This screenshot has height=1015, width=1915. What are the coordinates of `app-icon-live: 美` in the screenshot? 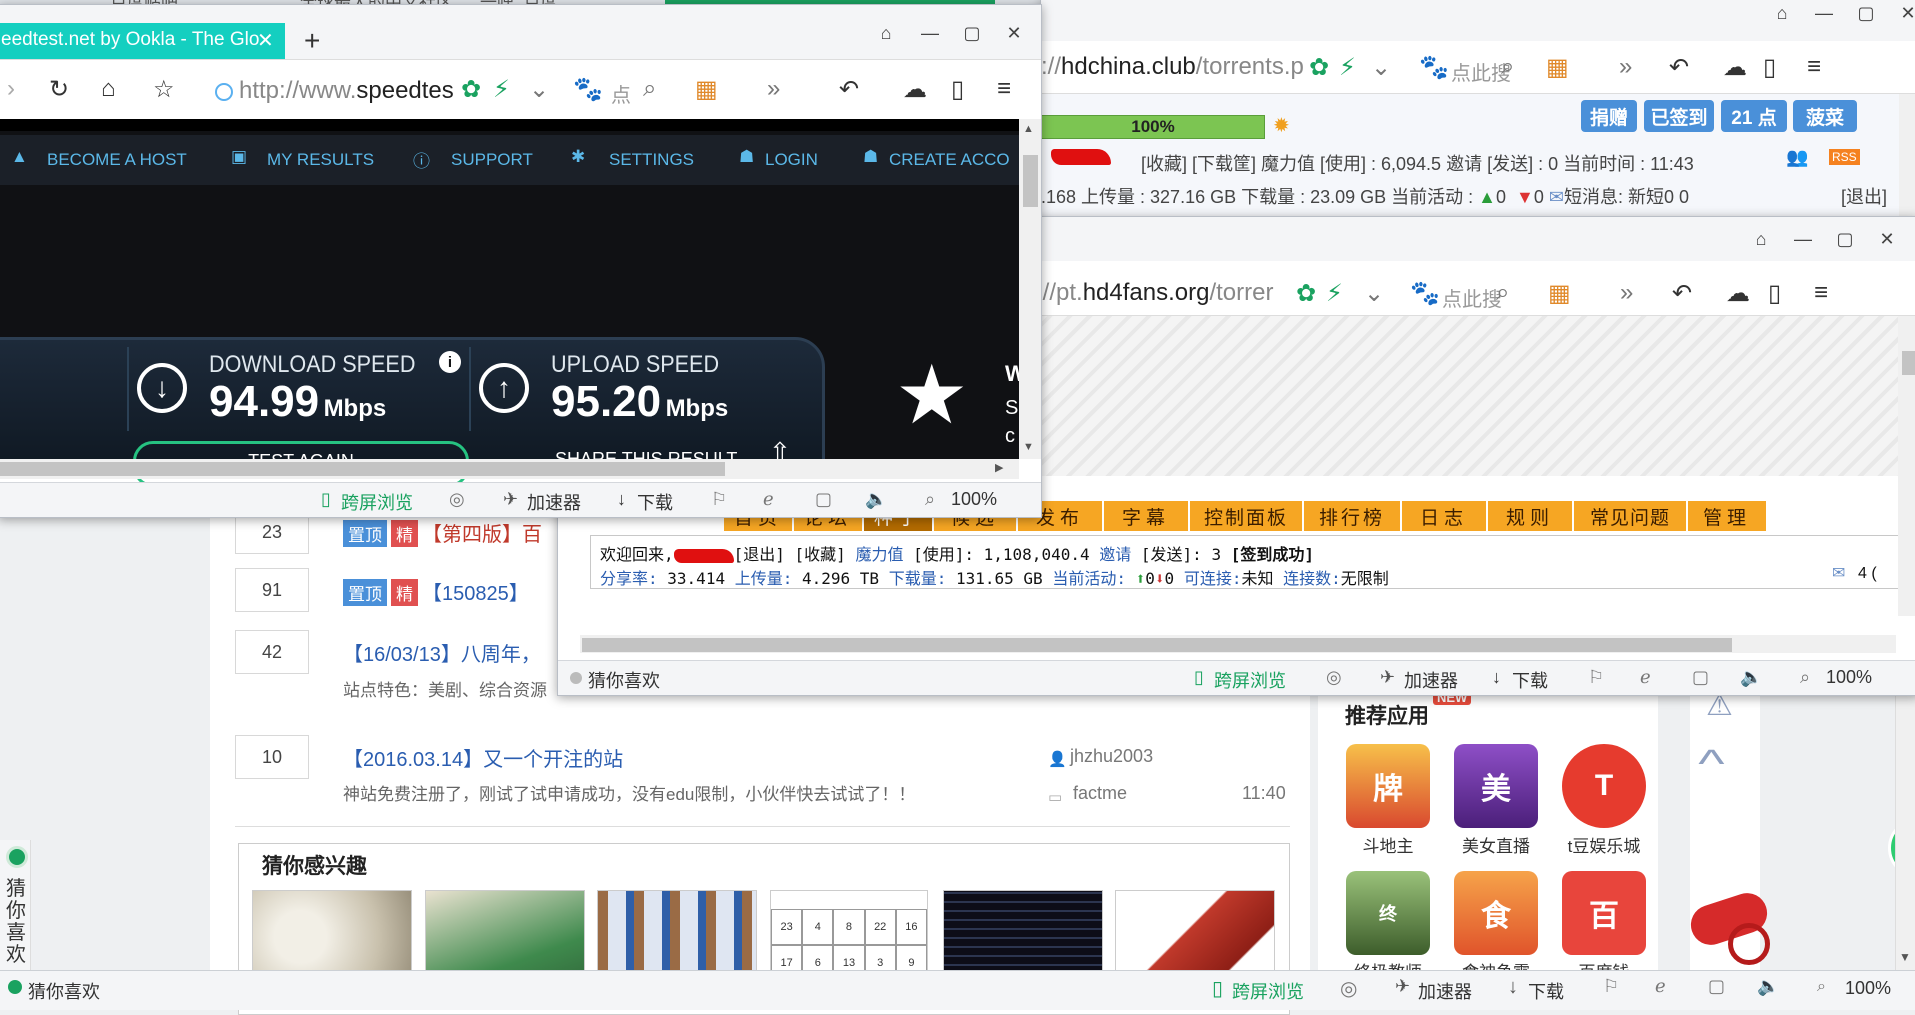 It's located at (1496, 786).